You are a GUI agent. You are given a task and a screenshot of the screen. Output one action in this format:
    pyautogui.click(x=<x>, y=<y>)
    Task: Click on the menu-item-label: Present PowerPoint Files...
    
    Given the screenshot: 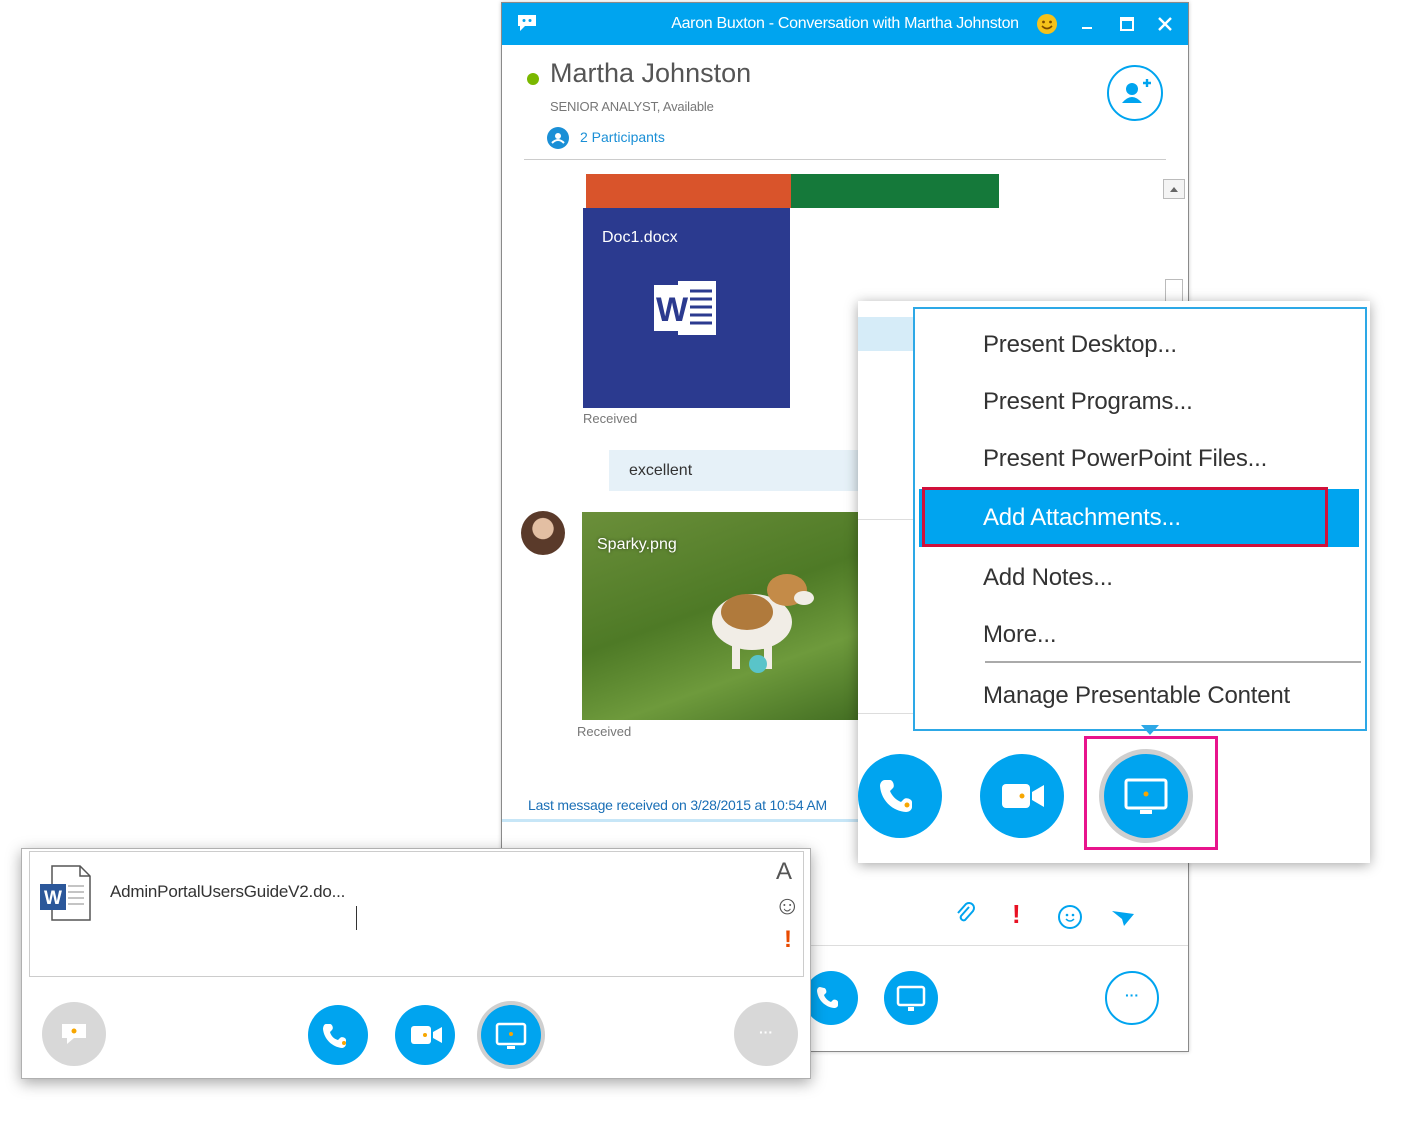 What is the action you would take?
    pyautogui.click(x=1125, y=458)
    